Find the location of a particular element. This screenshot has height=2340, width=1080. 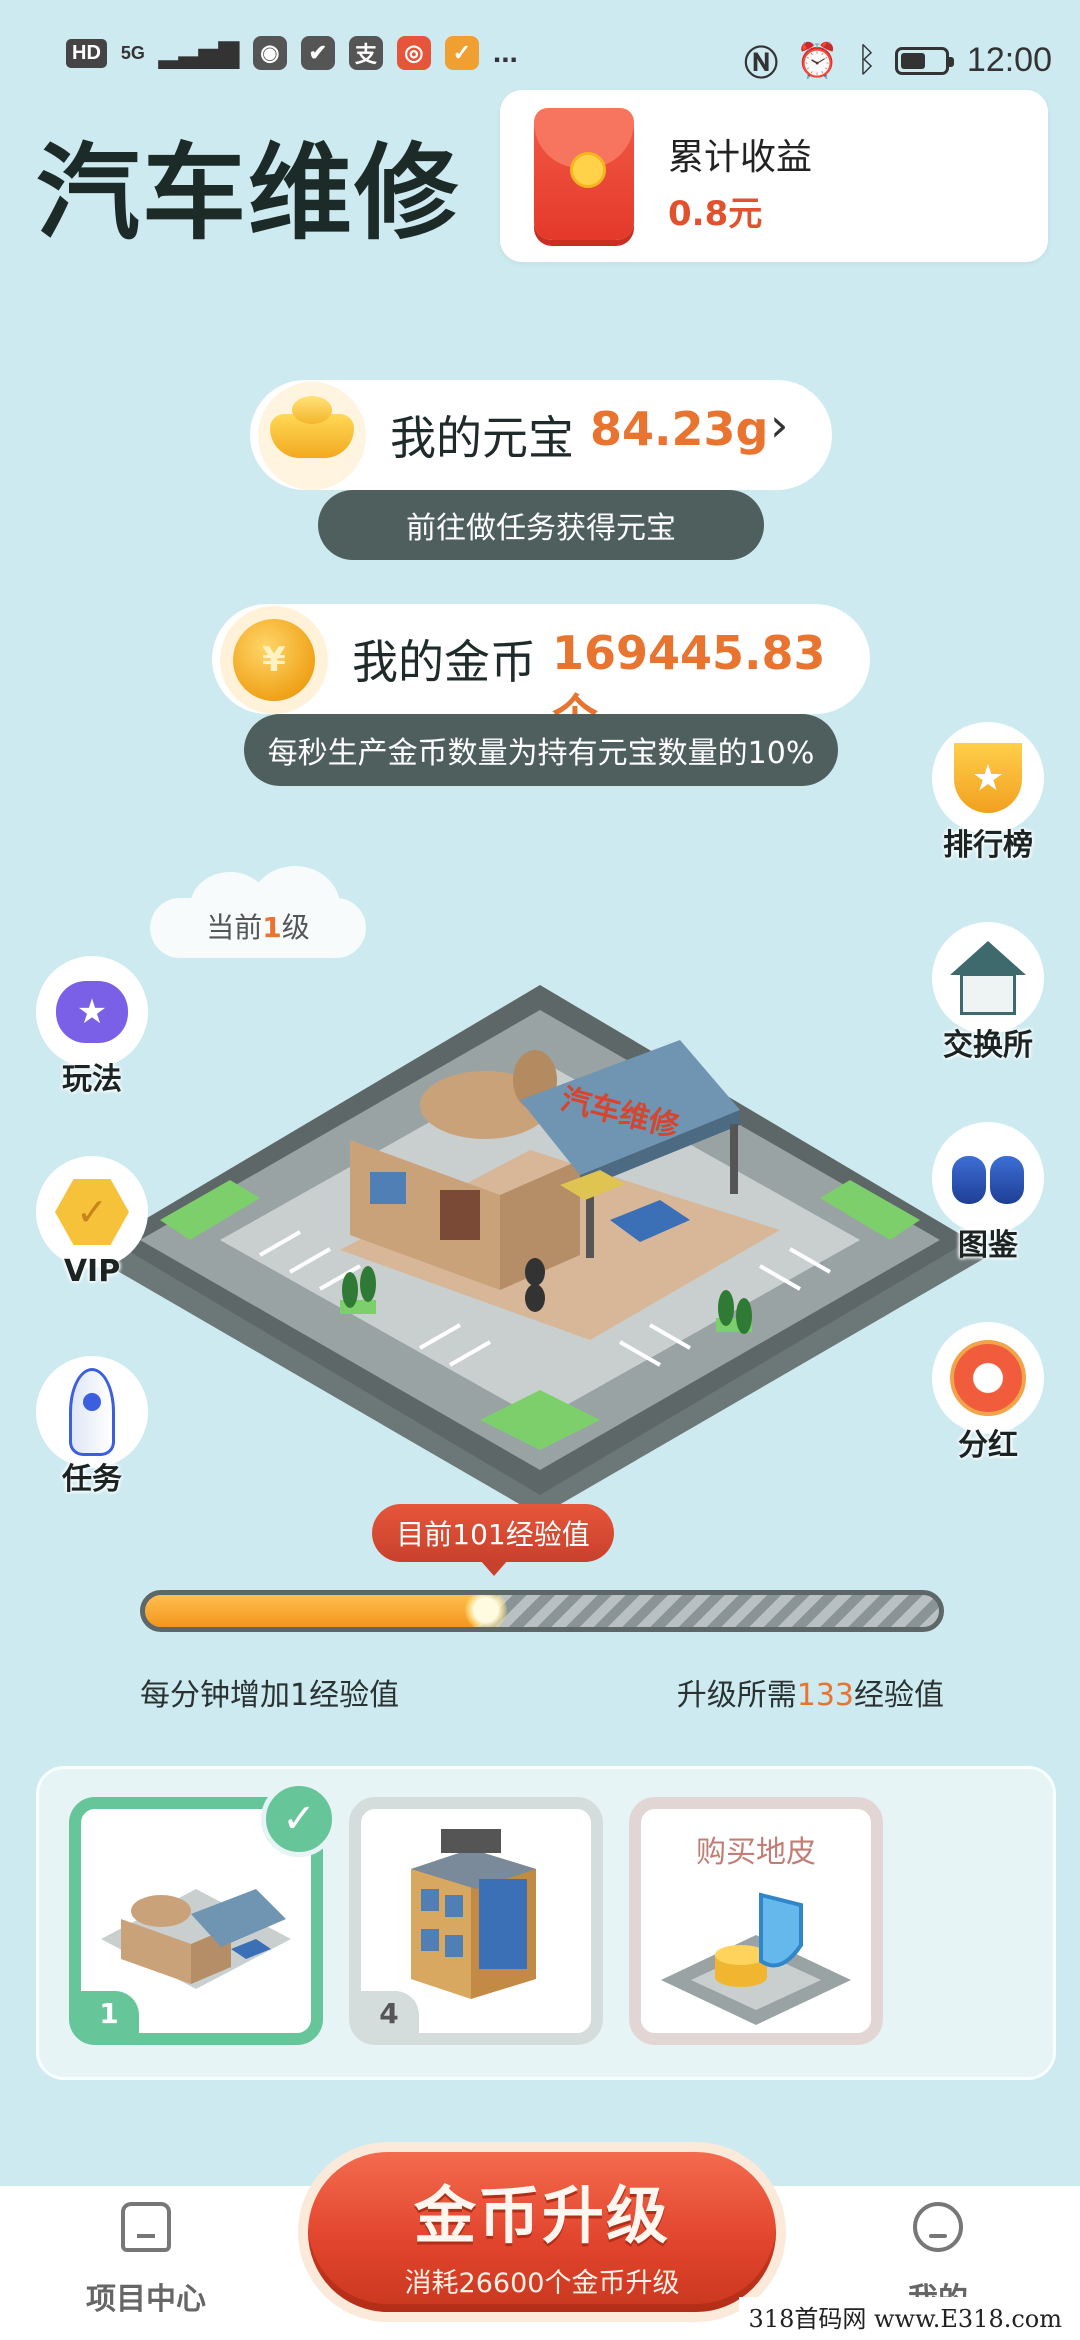

coin-upgrade-button: 金币升级 消耗26600个金币升级 is located at coordinates (542, 2232).